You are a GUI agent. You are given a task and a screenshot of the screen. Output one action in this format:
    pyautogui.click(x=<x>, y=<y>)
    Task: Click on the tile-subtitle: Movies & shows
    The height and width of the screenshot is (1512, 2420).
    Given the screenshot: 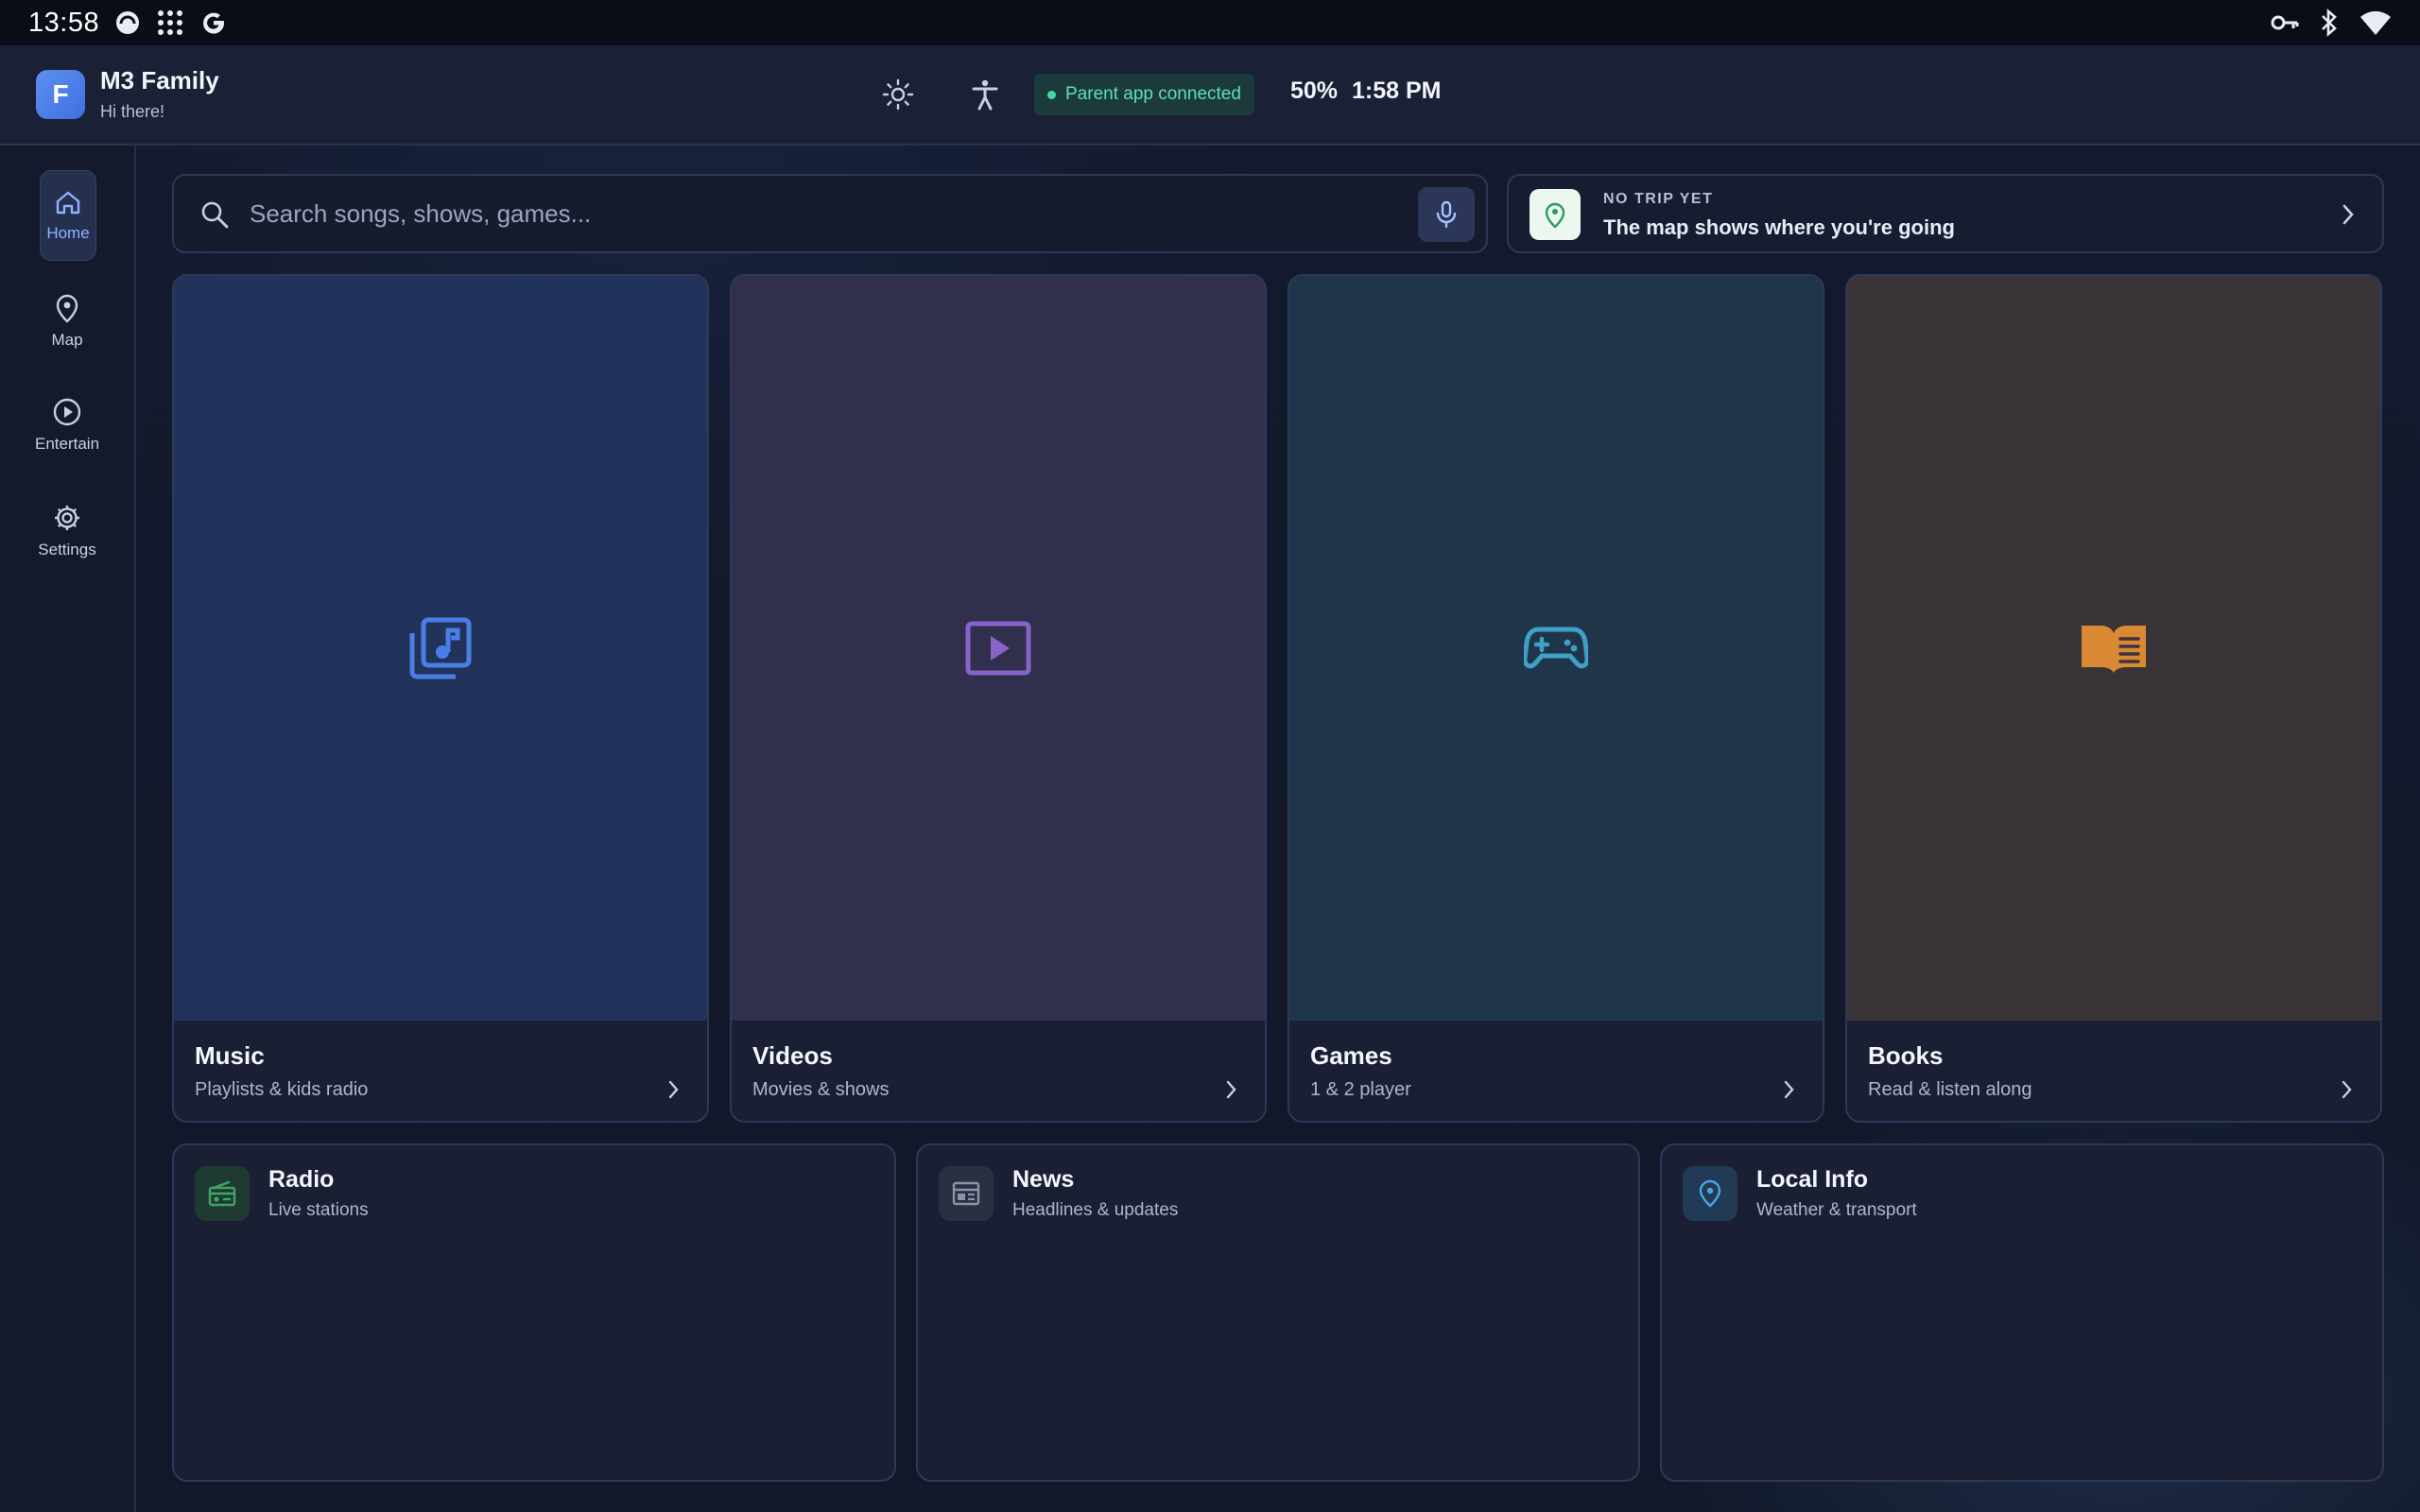 What is the action you would take?
    pyautogui.click(x=821, y=1089)
    